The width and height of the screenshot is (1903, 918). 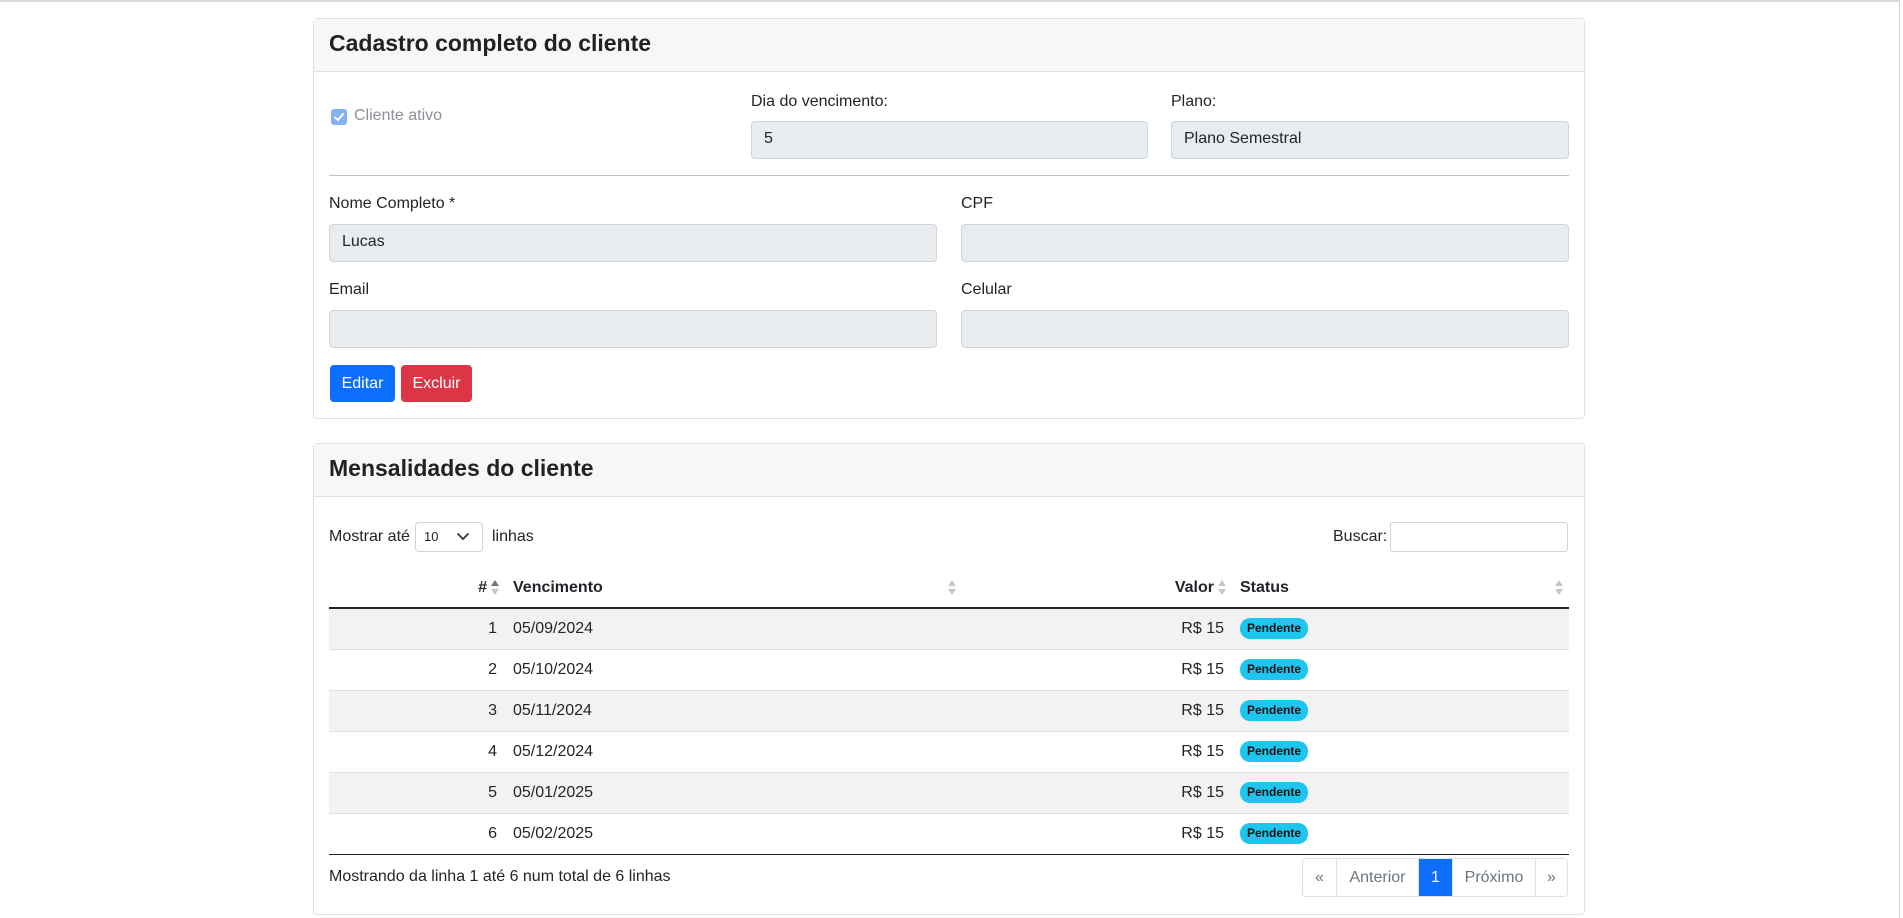 What do you see at coordinates (949, 45) in the screenshot?
I see `client-details-title: Cadastro completo do cliente` at bounding box center [949, 45].